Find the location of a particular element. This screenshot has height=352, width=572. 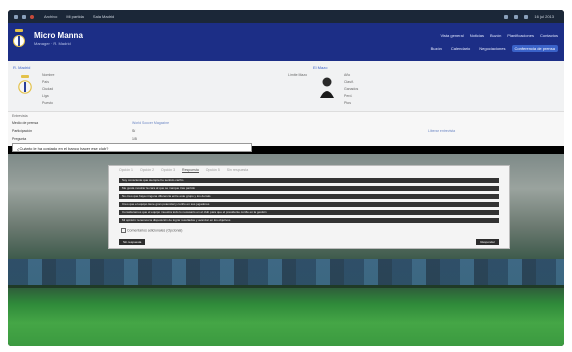

nav-controls is located at coordinates (21, 16).